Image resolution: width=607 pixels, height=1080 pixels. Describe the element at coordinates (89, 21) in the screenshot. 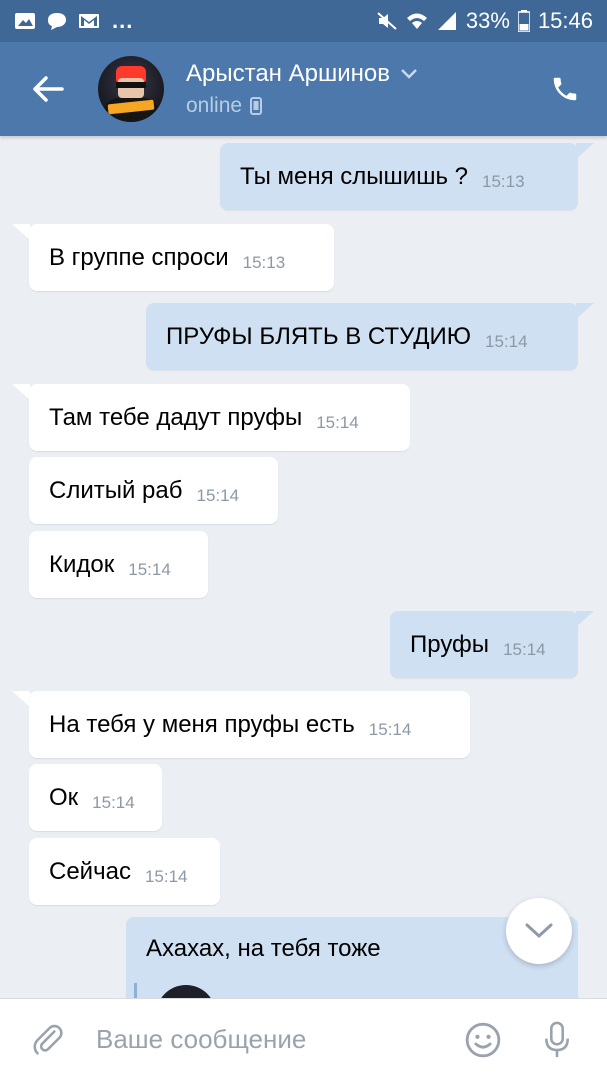

I see `gmail-icon` at that location.